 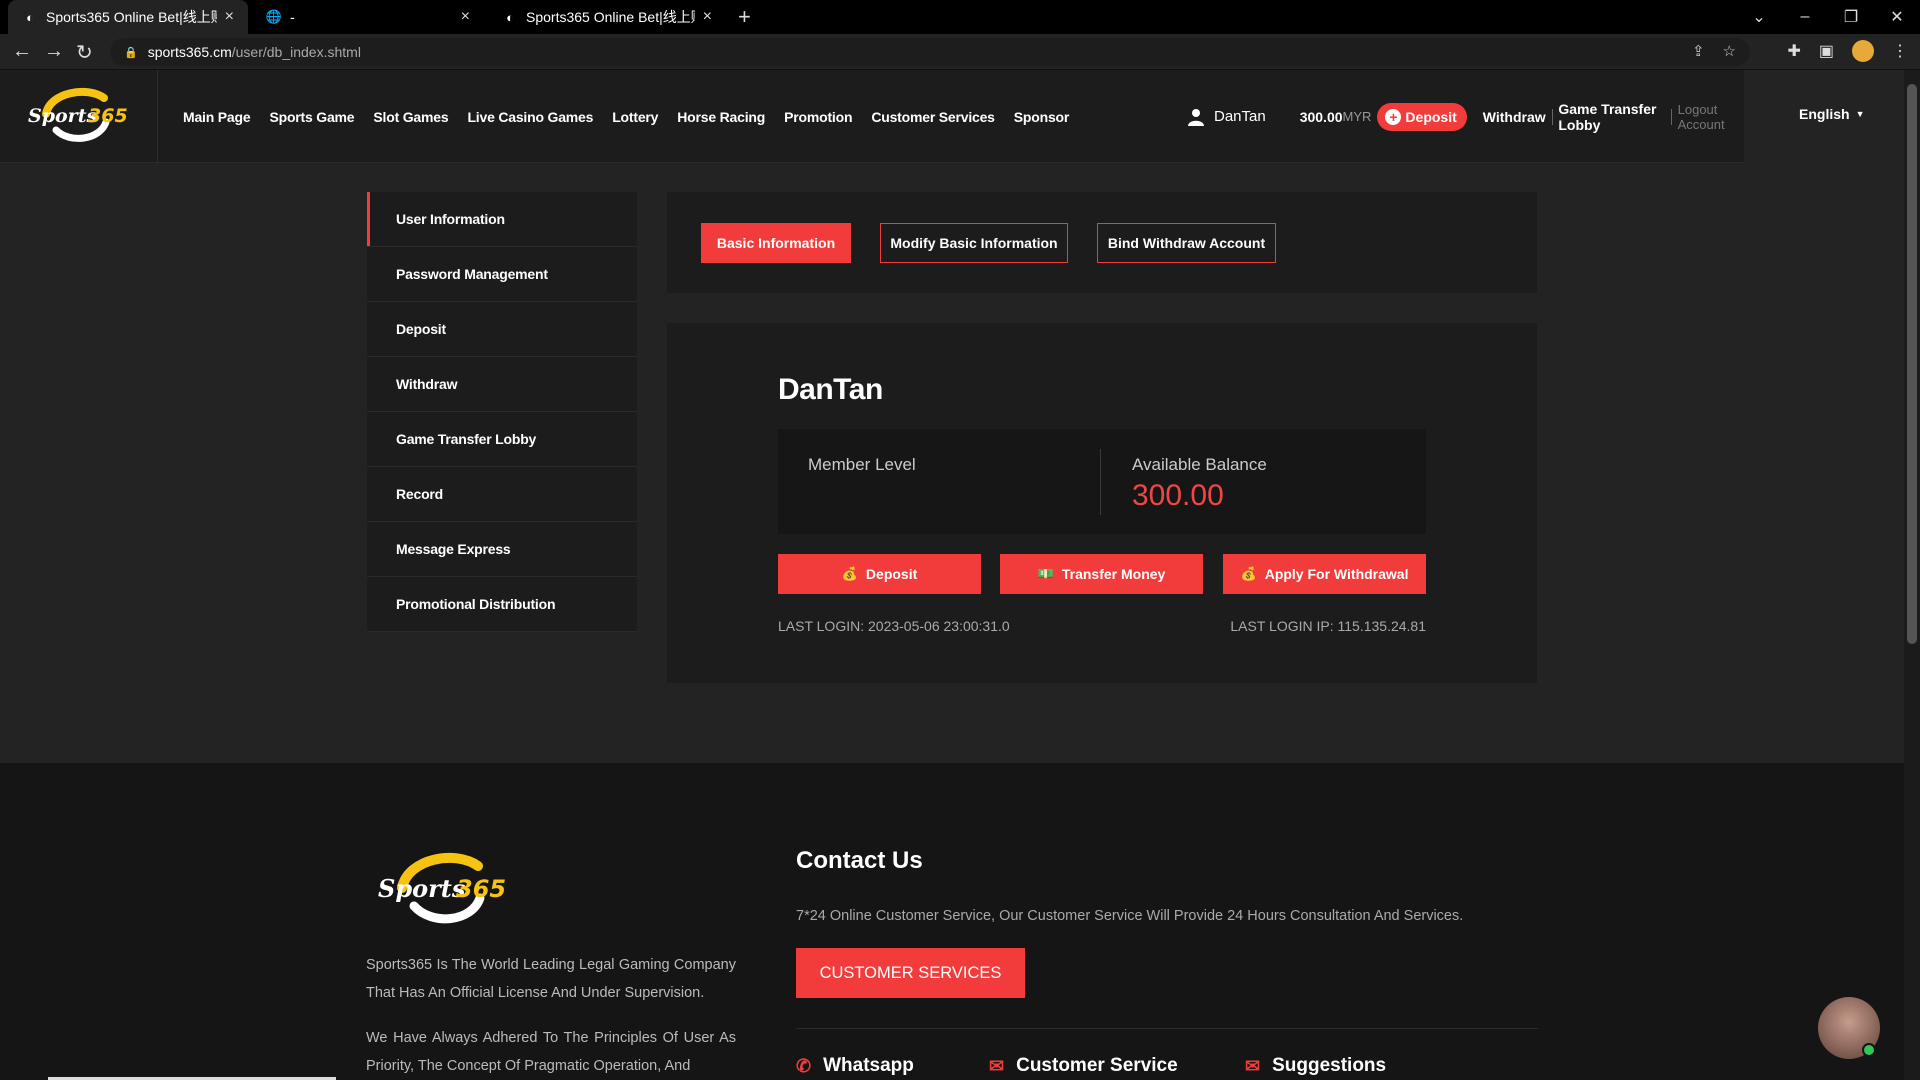 I want to click on sports365-logo: Sports 365, so click(x=78, y=115).